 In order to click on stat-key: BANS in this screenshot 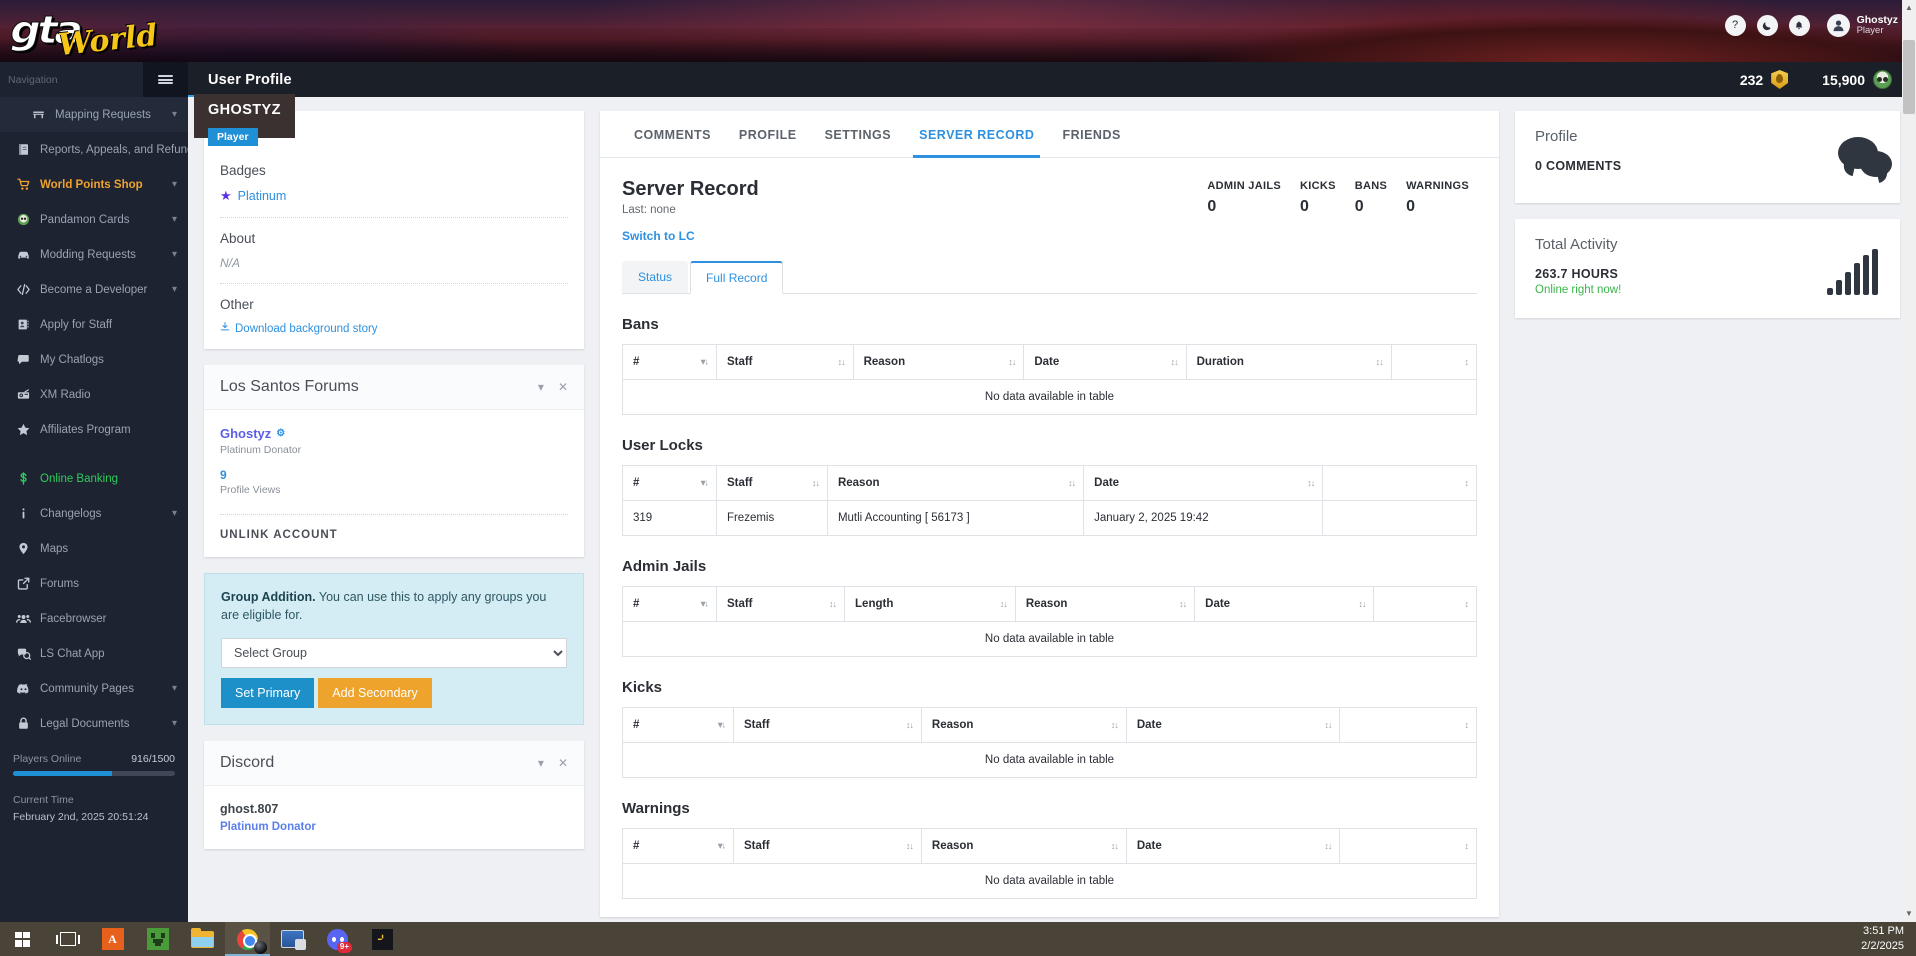, I will do `click(1371, 186)`.